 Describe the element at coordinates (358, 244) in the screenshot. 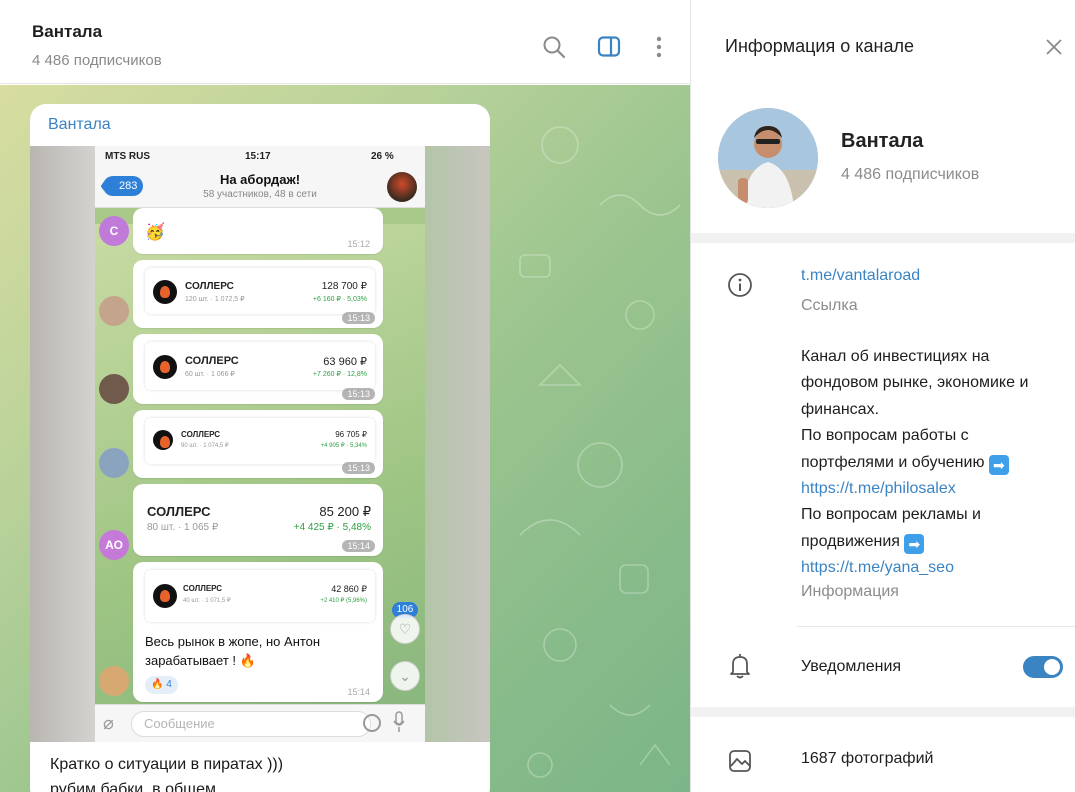

I see `message-time: 15:12` at that location.